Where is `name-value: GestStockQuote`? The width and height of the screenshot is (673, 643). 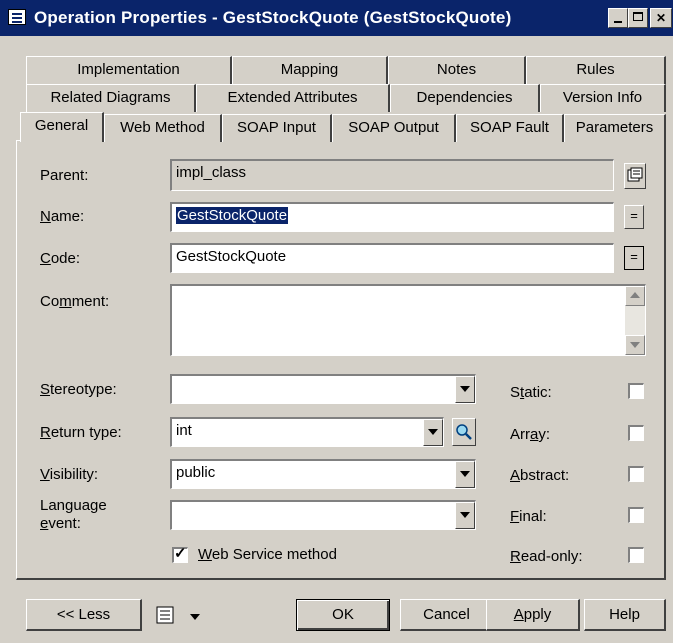
name-value: GestStockQuote is located at coordinates (232, 215).